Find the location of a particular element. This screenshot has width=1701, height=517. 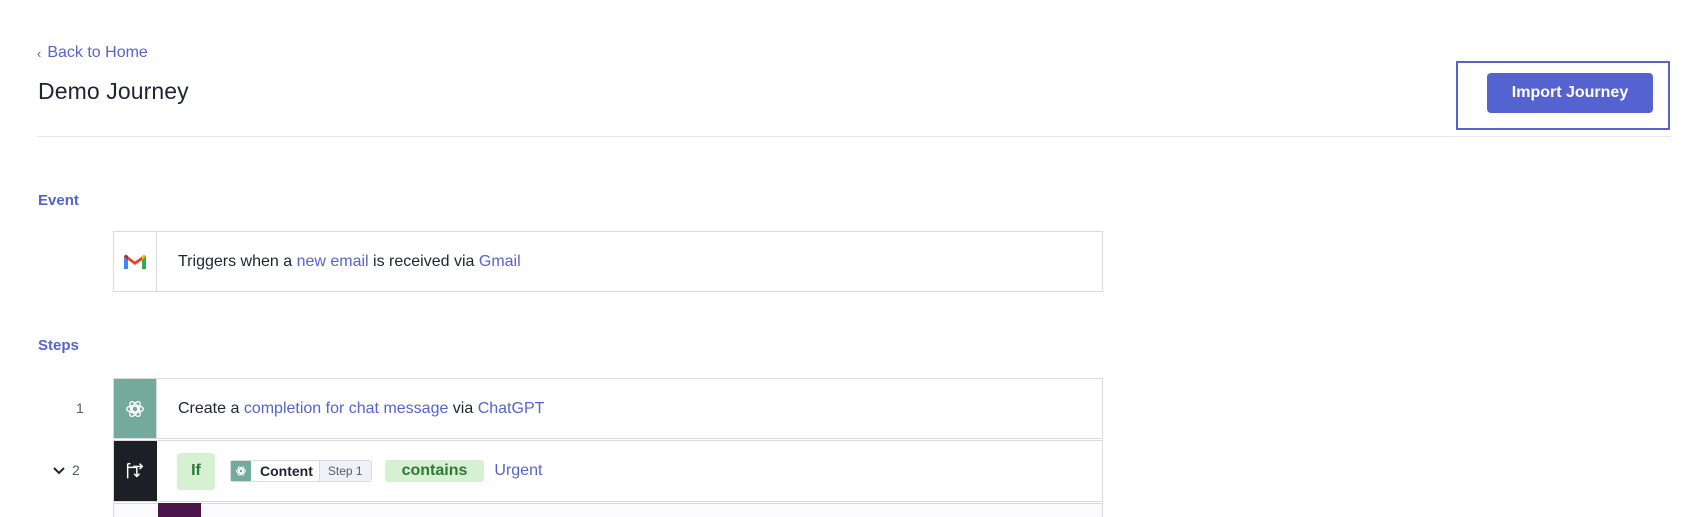

steps-section-label: Steps is located at coordinates (58, 345).